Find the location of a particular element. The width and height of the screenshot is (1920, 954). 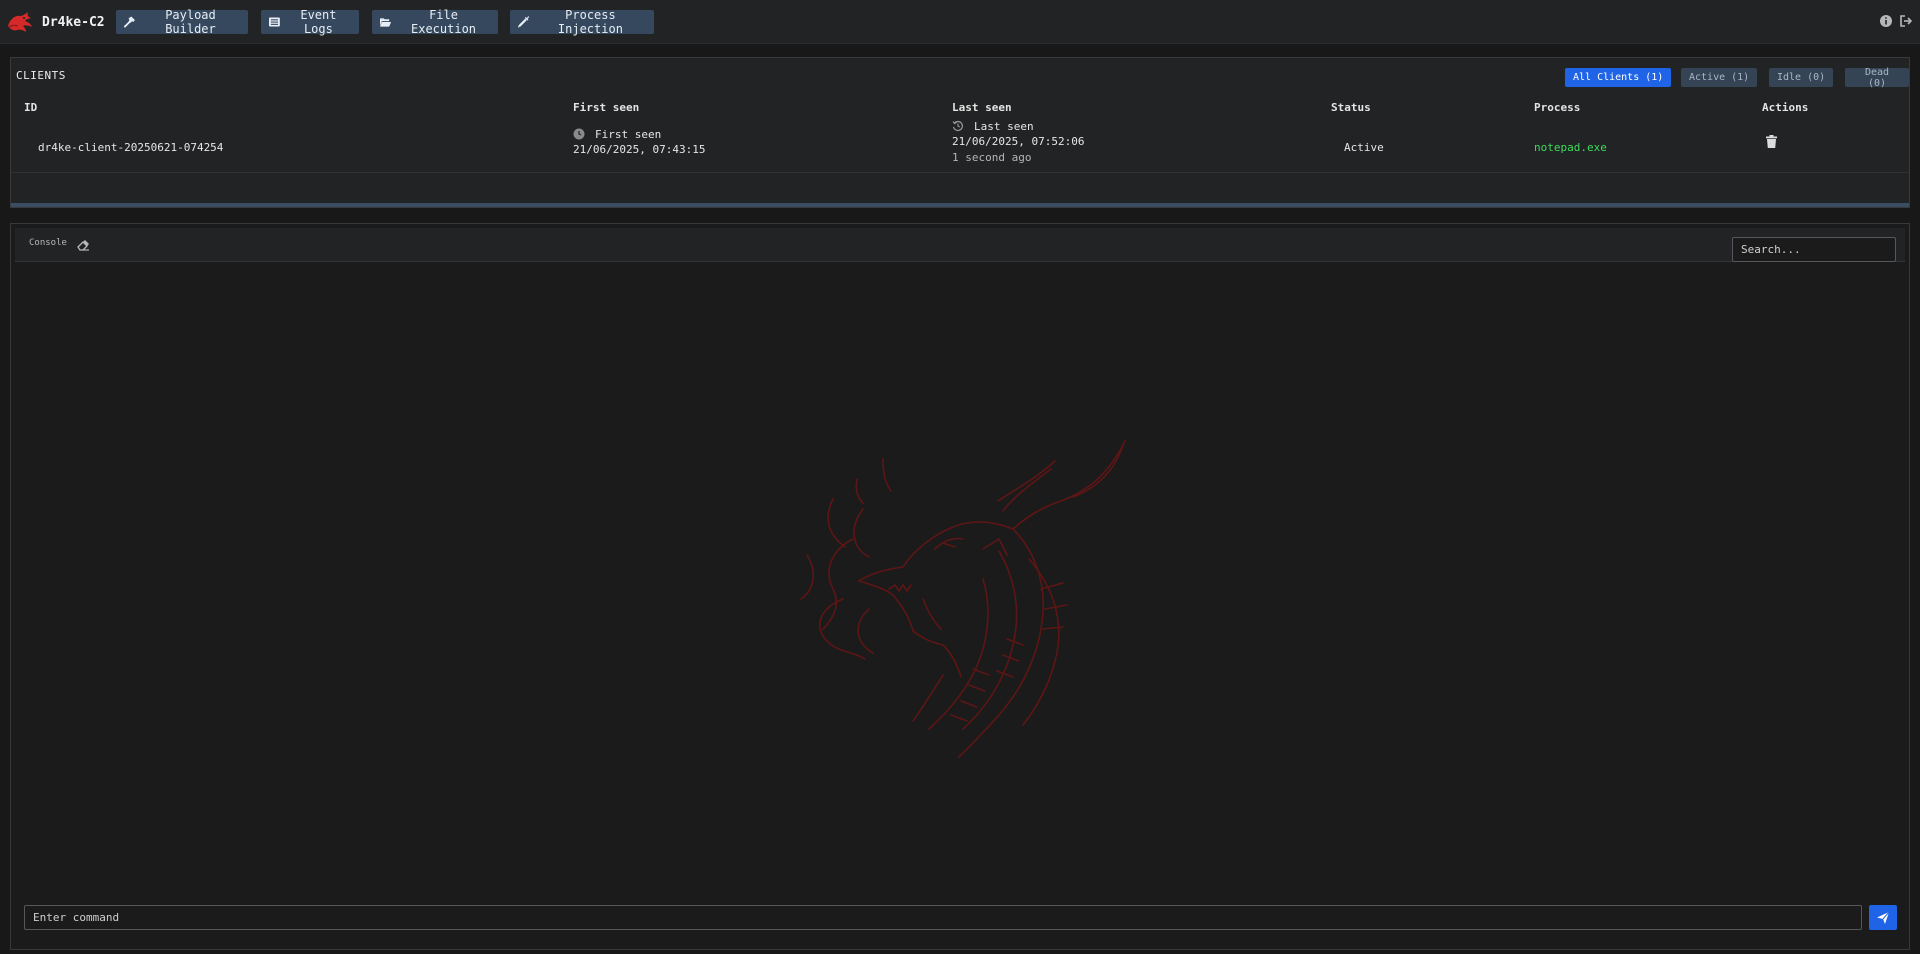

console-header: Console is located at coordinates (960, 245).